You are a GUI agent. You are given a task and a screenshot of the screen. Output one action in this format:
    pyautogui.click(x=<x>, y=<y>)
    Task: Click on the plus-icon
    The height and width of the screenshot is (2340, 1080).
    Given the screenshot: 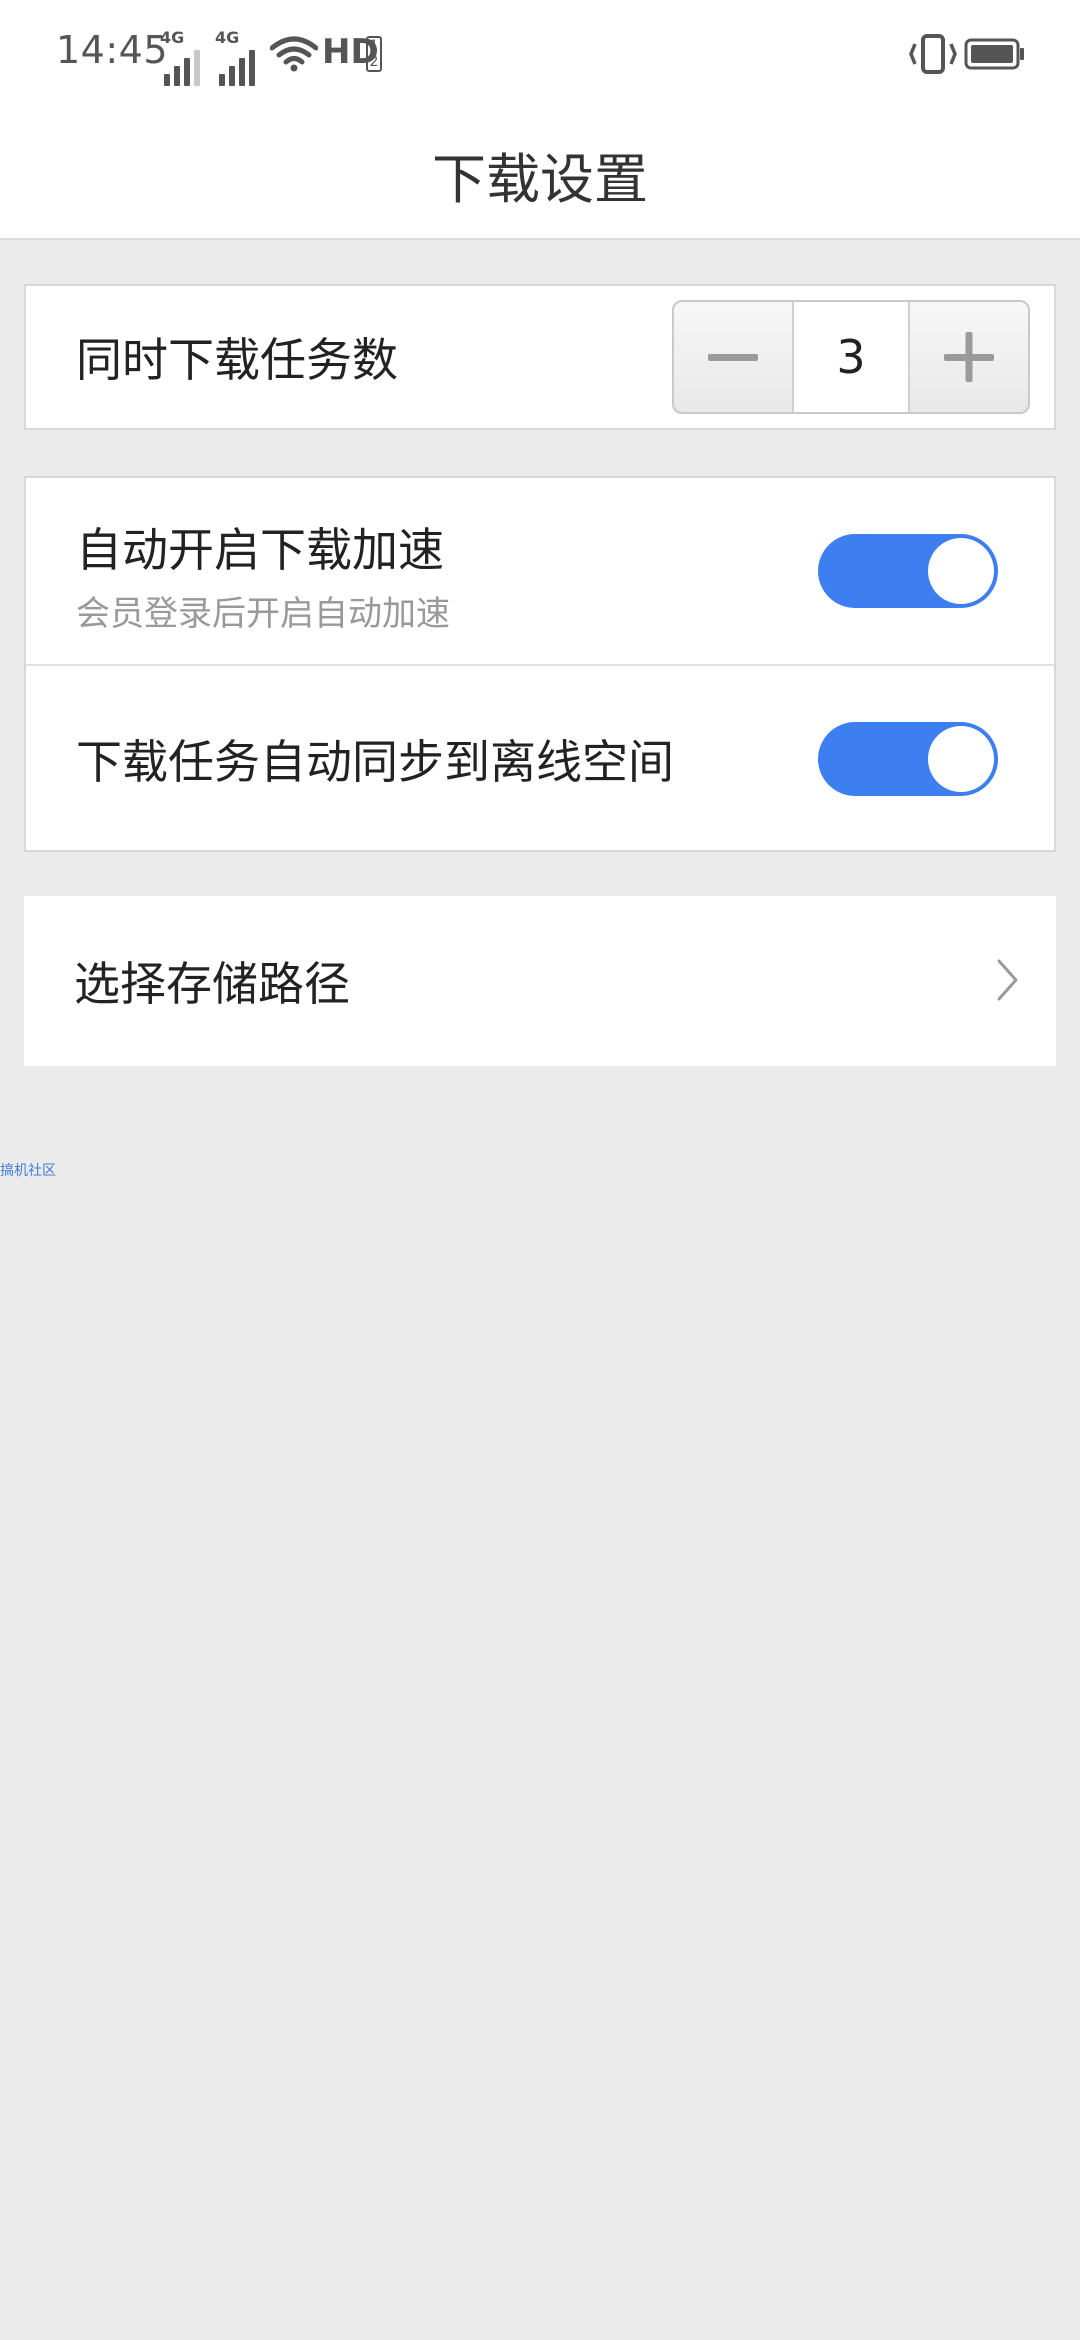 What is the action you would take?
    pyautogui.click(x=969, y=357)
    